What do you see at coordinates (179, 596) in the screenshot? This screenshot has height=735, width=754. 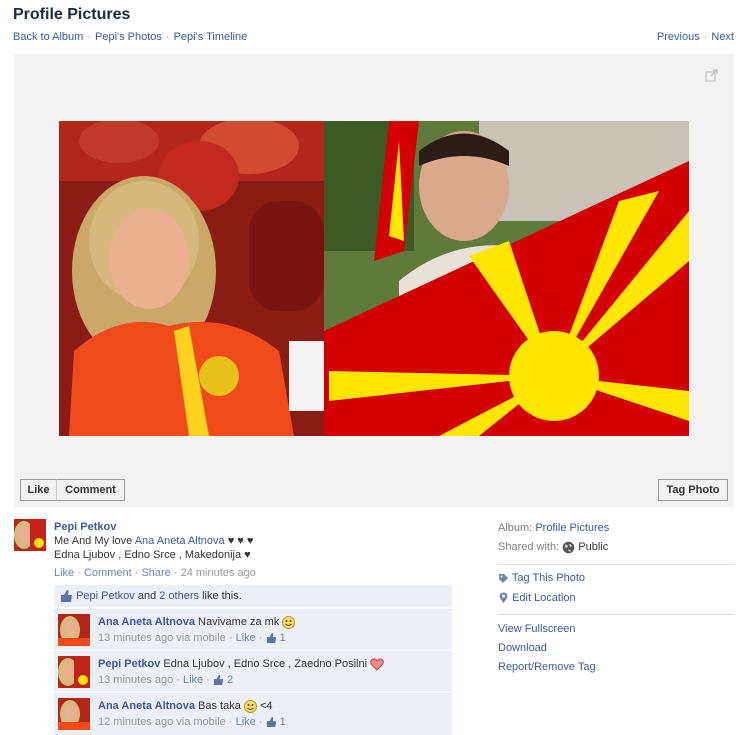 I see `others-link: 2 others` at bounding box center [179, 596].